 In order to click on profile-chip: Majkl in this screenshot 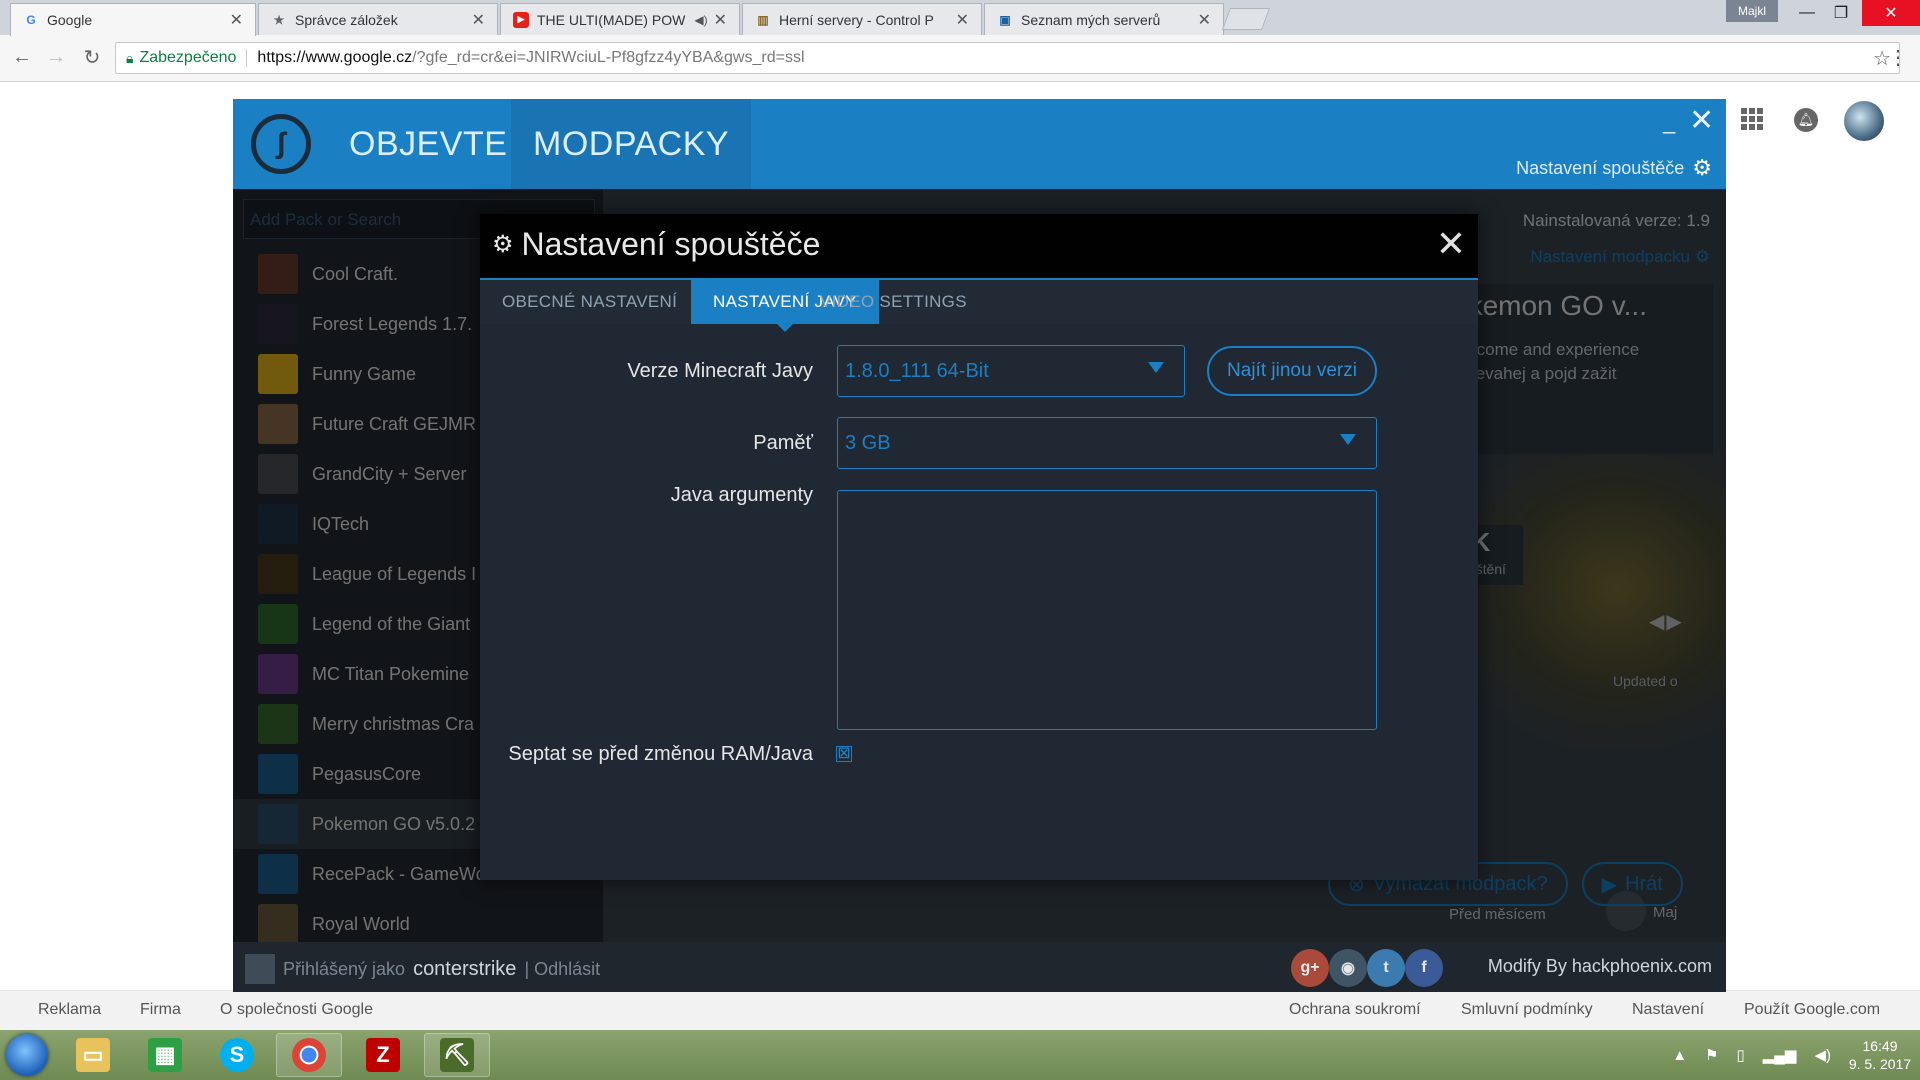, I will do `click(1752, 11)`.